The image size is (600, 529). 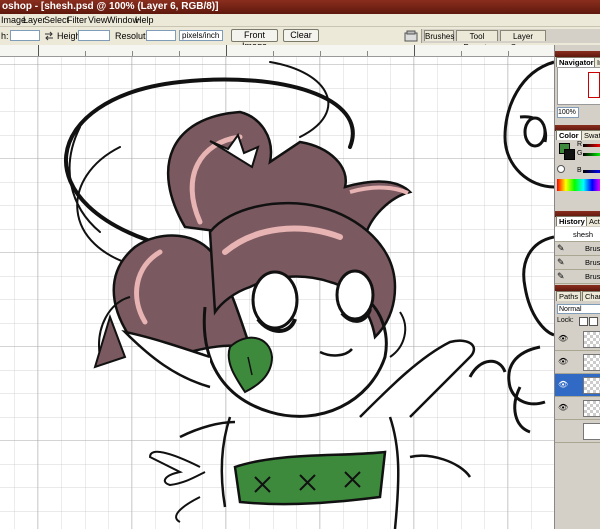 What do you see at coordinates (572, 221) in the screenshot?
I see `tab-history: History` at bounding box center [572, 221].